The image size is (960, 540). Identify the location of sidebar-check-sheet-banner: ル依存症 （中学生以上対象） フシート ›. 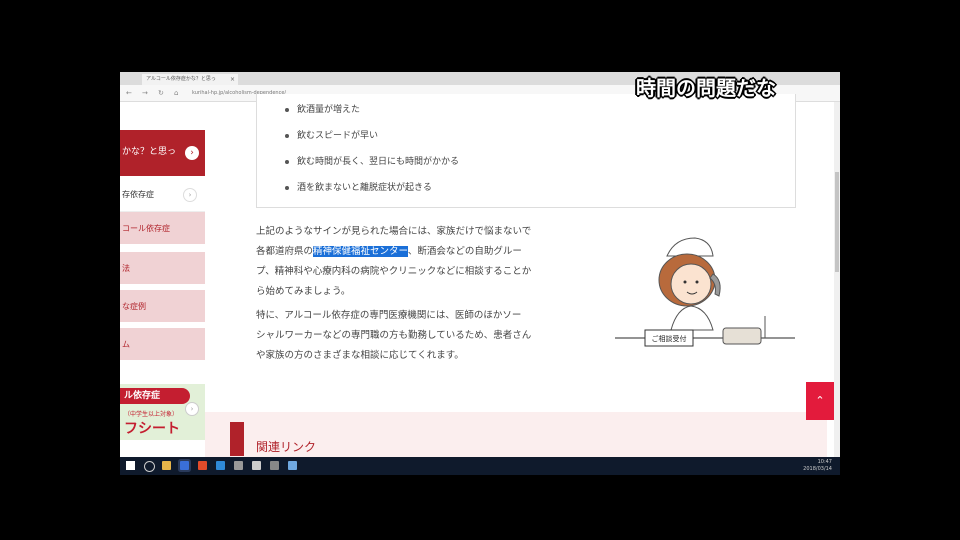
(162, 412).